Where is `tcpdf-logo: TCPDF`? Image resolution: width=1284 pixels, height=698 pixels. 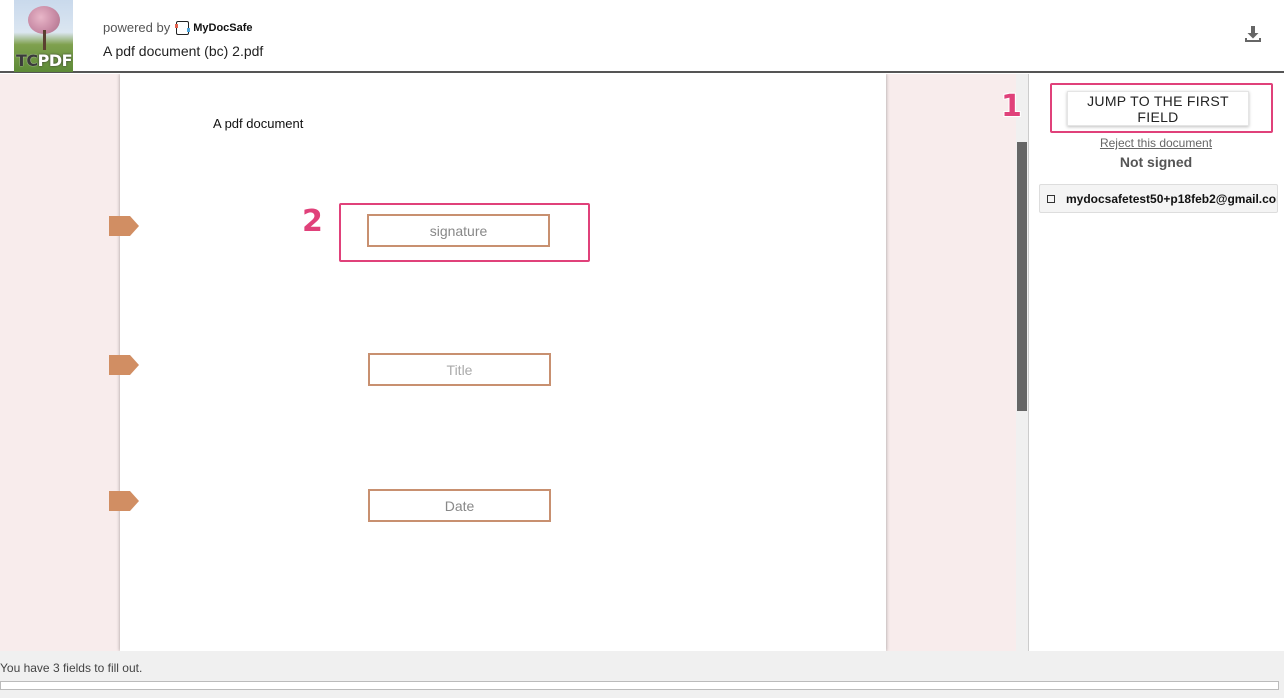
tcpdf-logo: TCPDF is located at coordinates (43, 36).